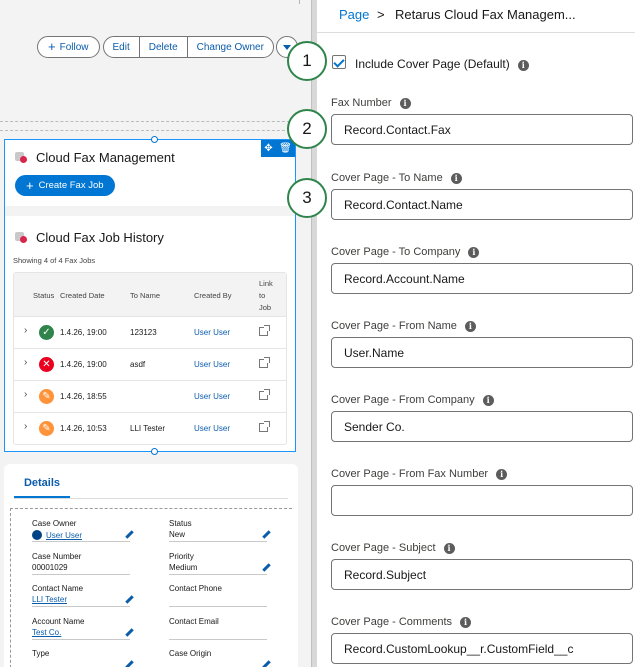  What do you see at coordinates (81, 599) in the screenshot?
I see `field-value: LLI Tester` at bounding box center [81, 599].